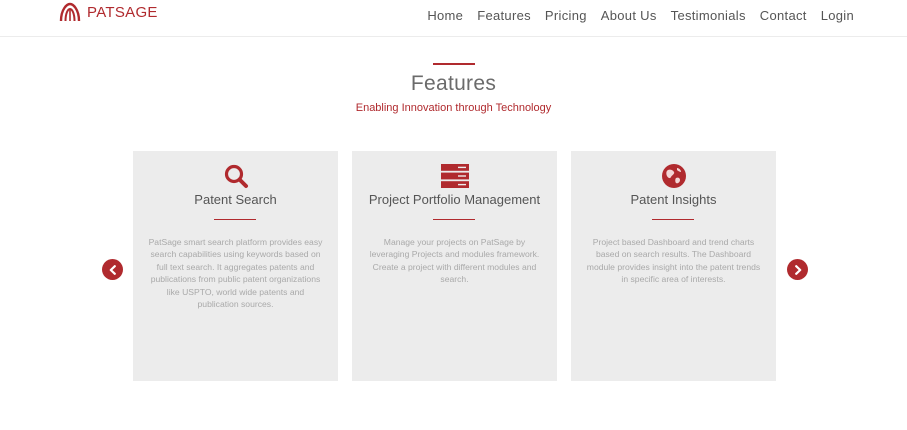 This screenshot has width=907, height=430. I want to click on nav-testimonials: Testimonials, so click(708, 15).